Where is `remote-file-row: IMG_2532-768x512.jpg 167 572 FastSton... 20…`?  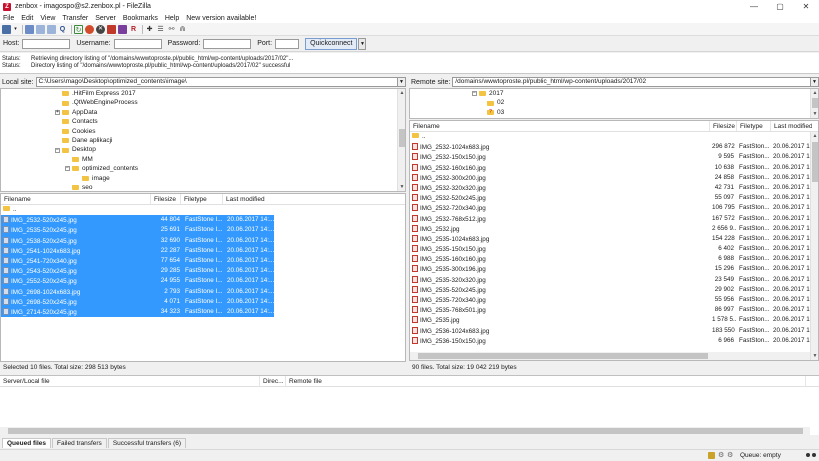
remote-file-row: IMG_2532-768x512.jpg 167 572 FastSton... 20… is located at coordinates (614, 219).